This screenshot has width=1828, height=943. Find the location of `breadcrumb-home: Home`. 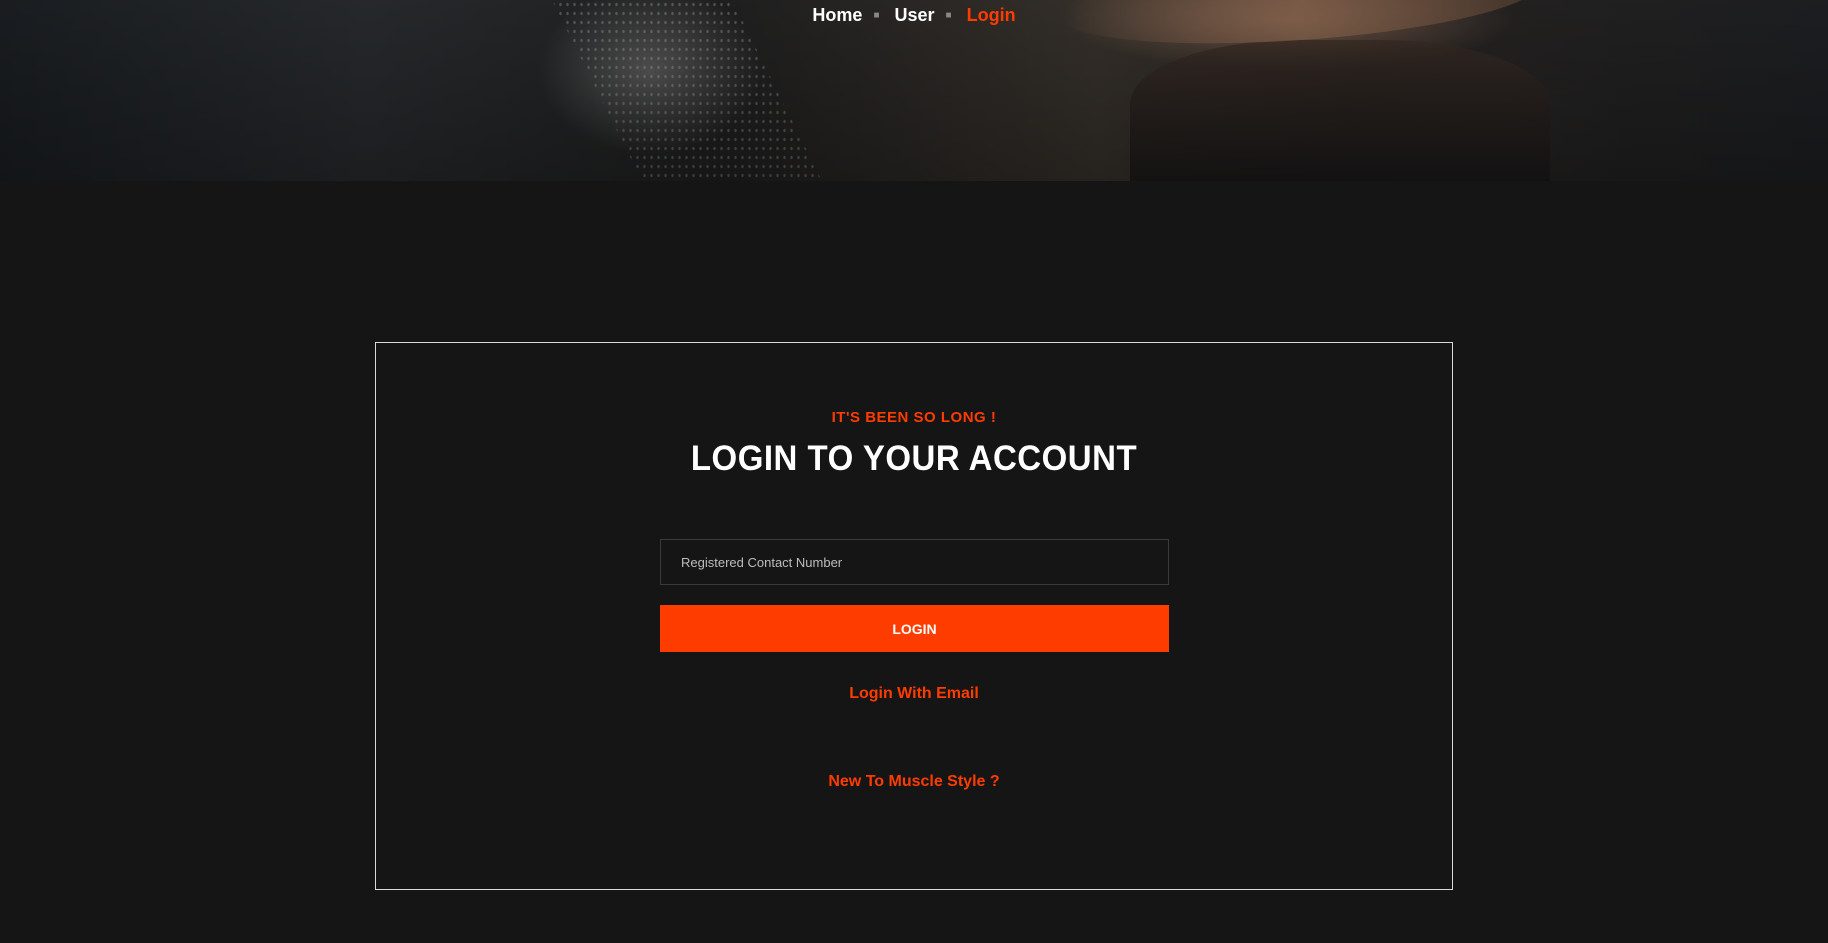

breadcrumb-home: Home is located at coordinates (837, 15).